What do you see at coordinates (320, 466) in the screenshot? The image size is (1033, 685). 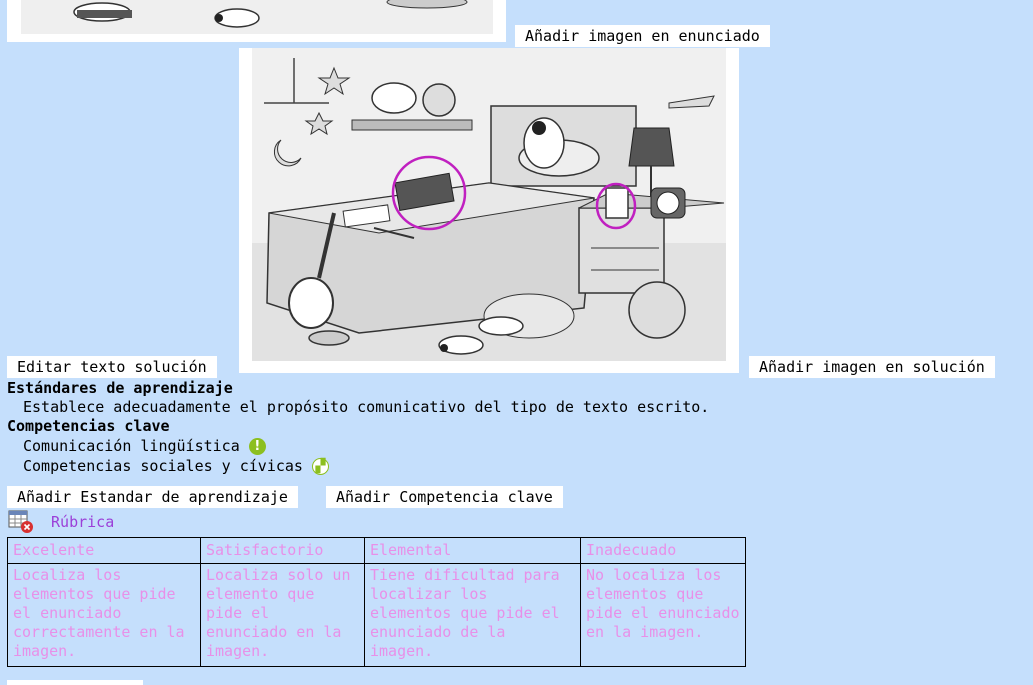 I see `ribbon-icon: ▞` at bounding box center [320, 466].